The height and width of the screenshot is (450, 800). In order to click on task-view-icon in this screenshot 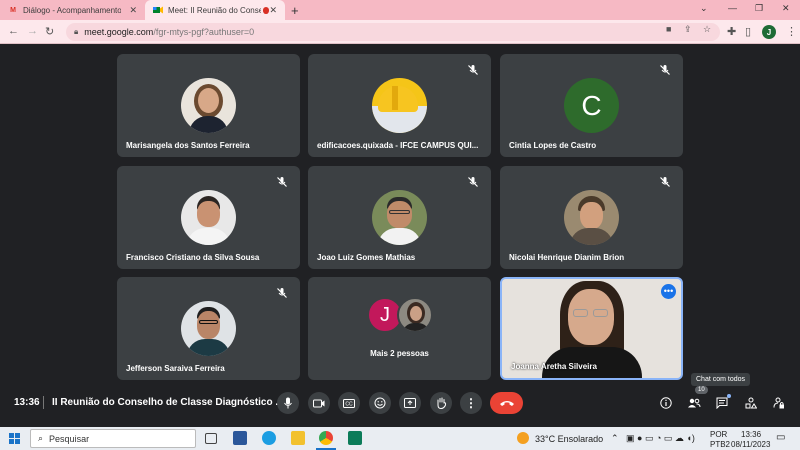, I will do `click(211, 438)`.